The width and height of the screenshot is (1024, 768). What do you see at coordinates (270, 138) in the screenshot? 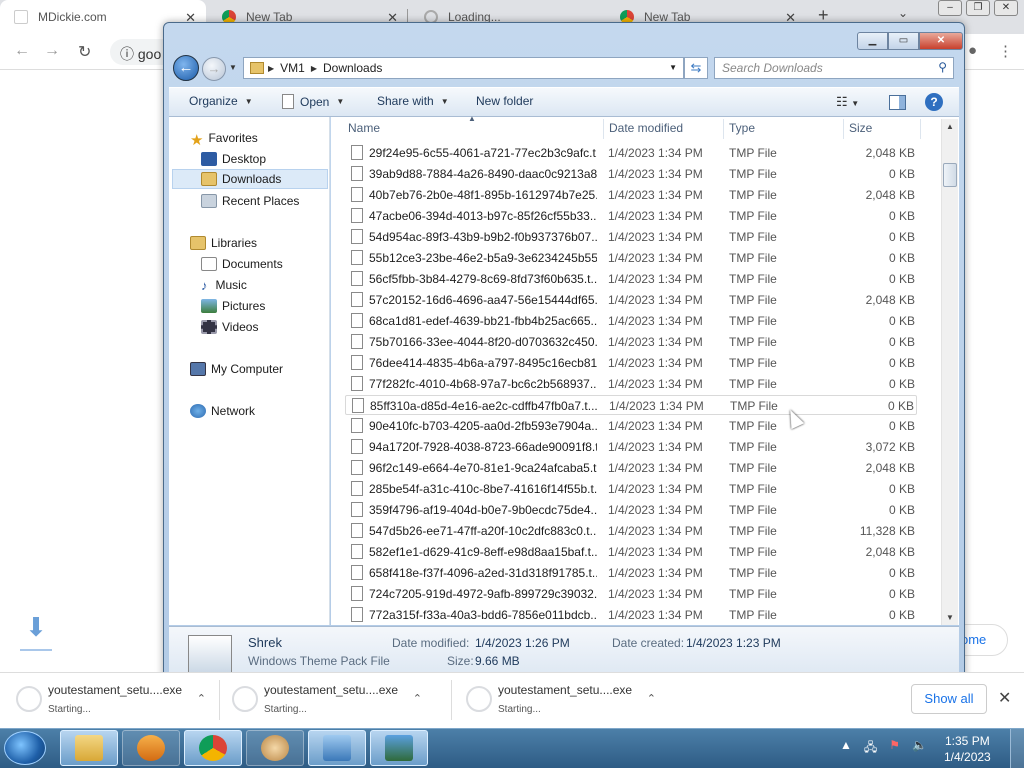
I see `nav-favorites: ★ Favorites` at bounding box center [270, 138].